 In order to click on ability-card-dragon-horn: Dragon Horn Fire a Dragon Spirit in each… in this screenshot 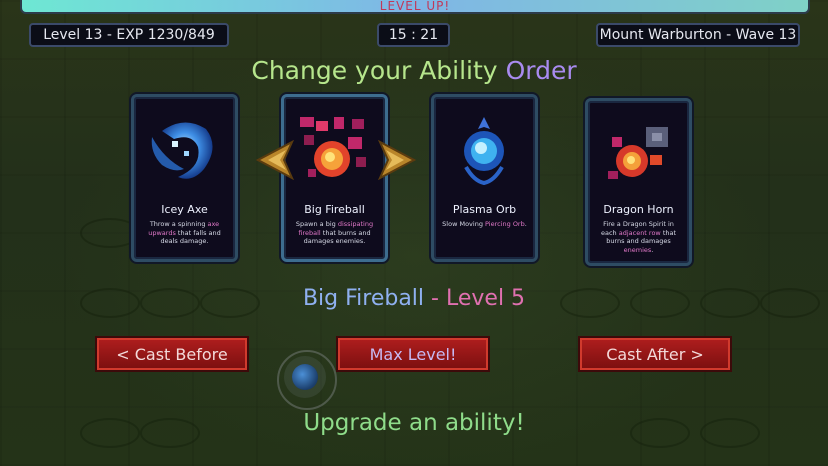, I will do `click(638, 182)`.